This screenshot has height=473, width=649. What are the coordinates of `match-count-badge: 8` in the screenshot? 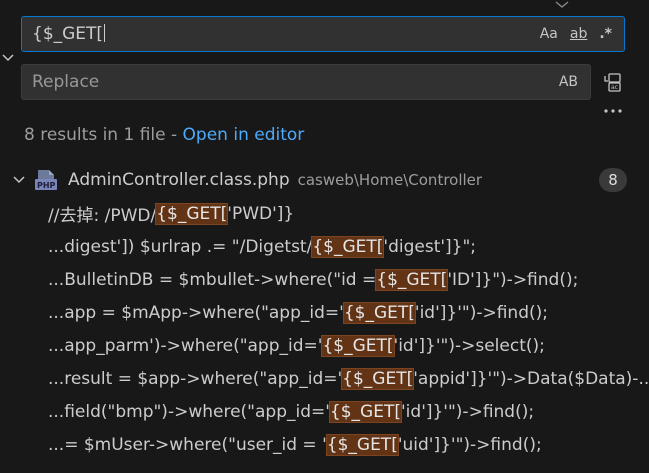 It's located at (613, 180).